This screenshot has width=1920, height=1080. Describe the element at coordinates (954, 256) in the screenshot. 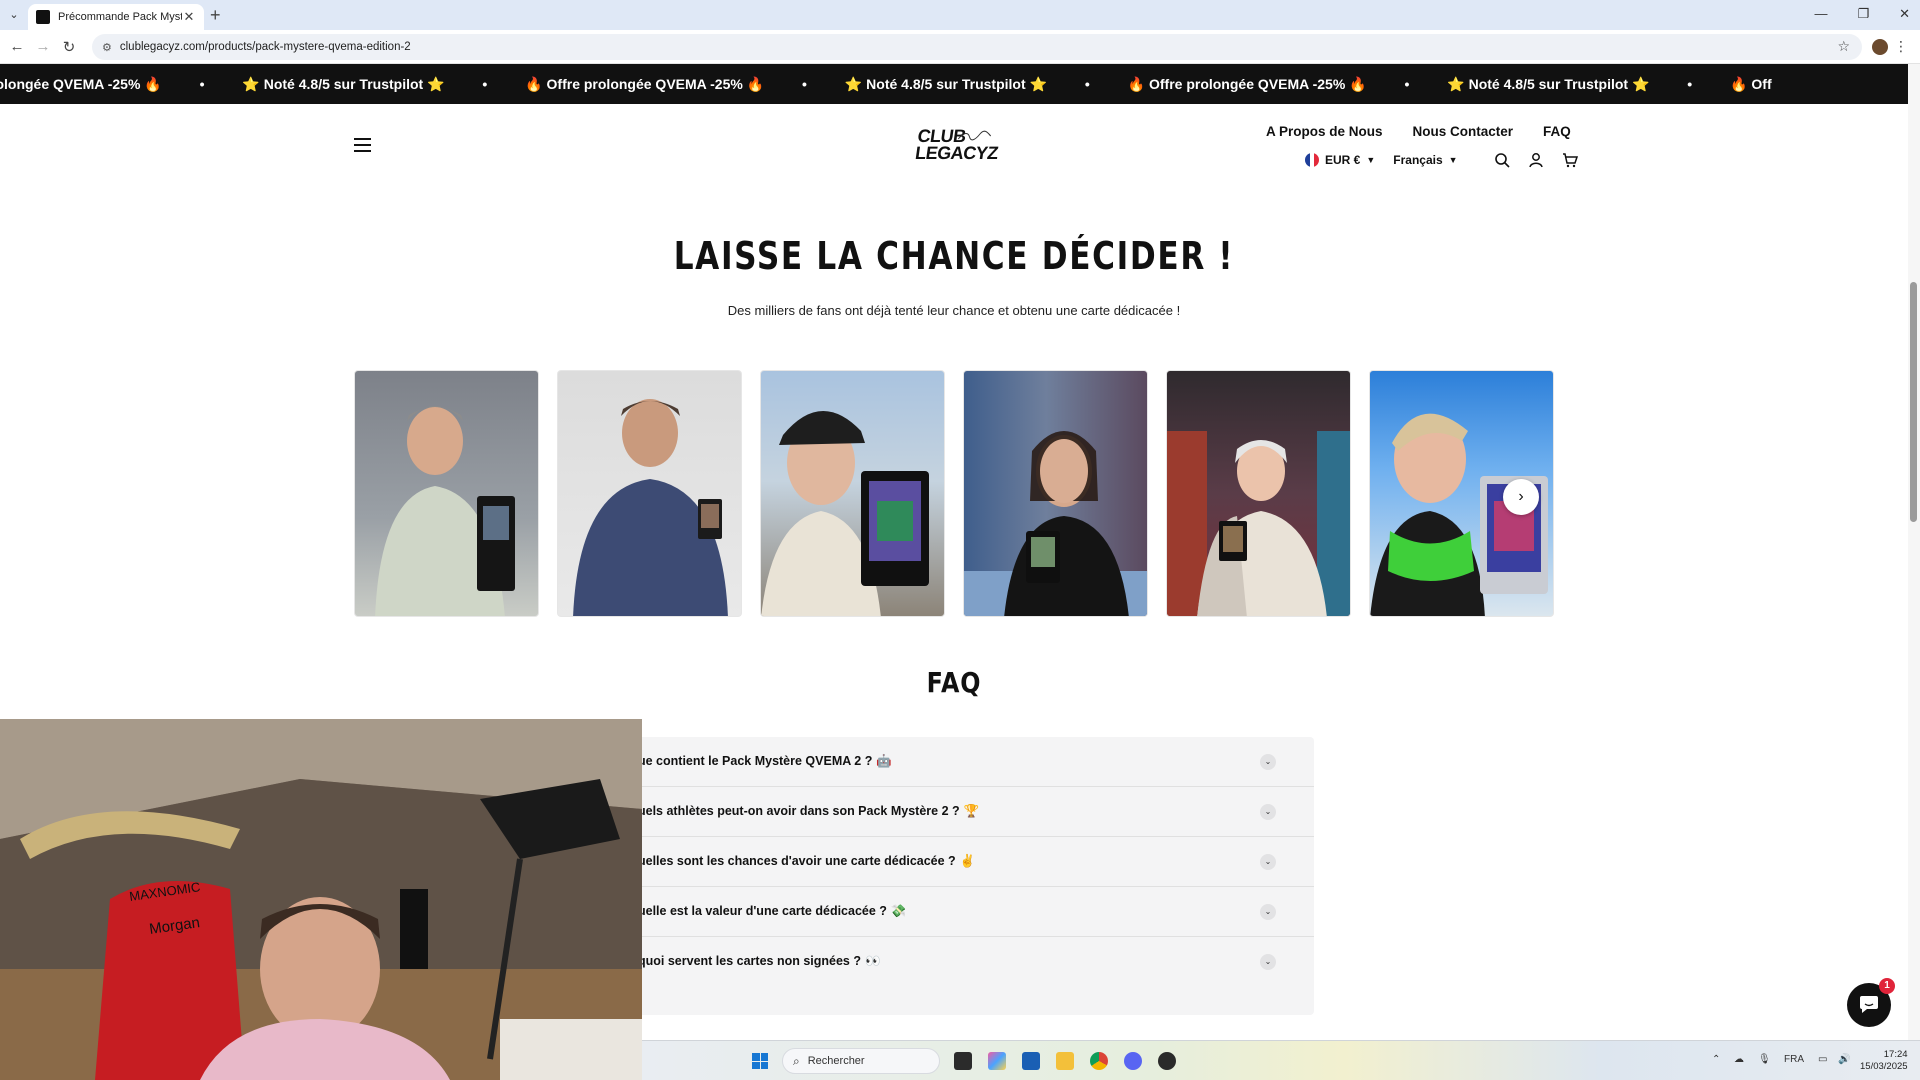

I see `section-headline: LAISSE LA CHANCE DÉCIDER !` at that location.